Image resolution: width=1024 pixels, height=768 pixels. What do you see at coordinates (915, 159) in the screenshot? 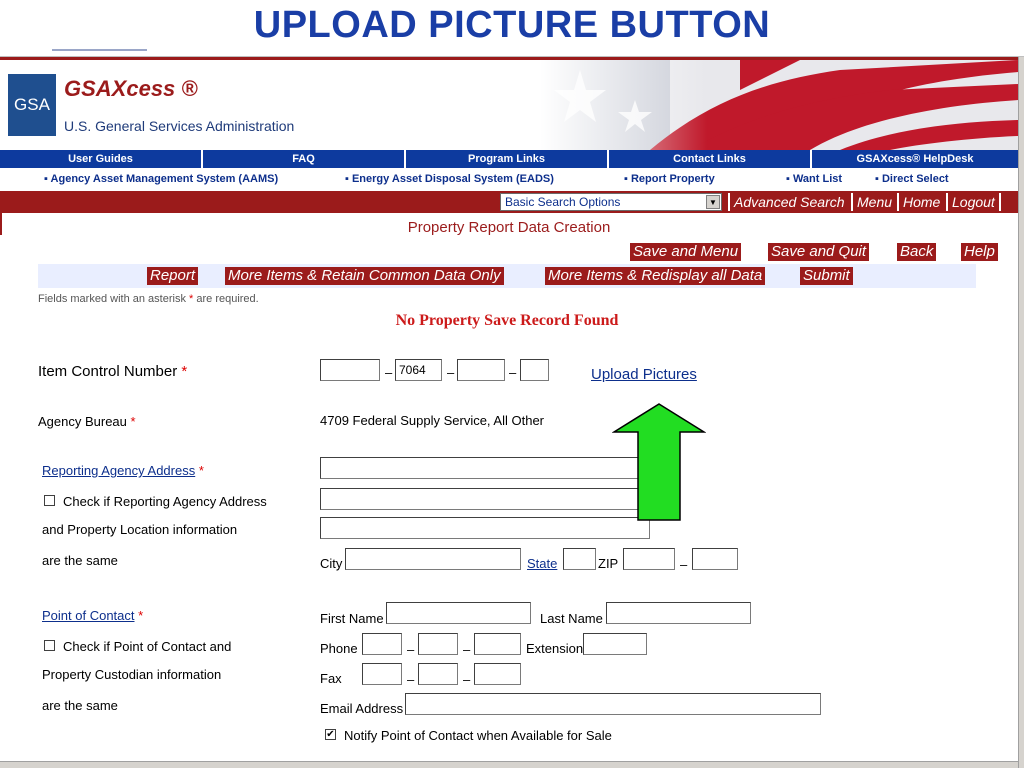
I see `nav-helpdesk: GSAXcess® HelpDesk` at bounding box center [915, 159].